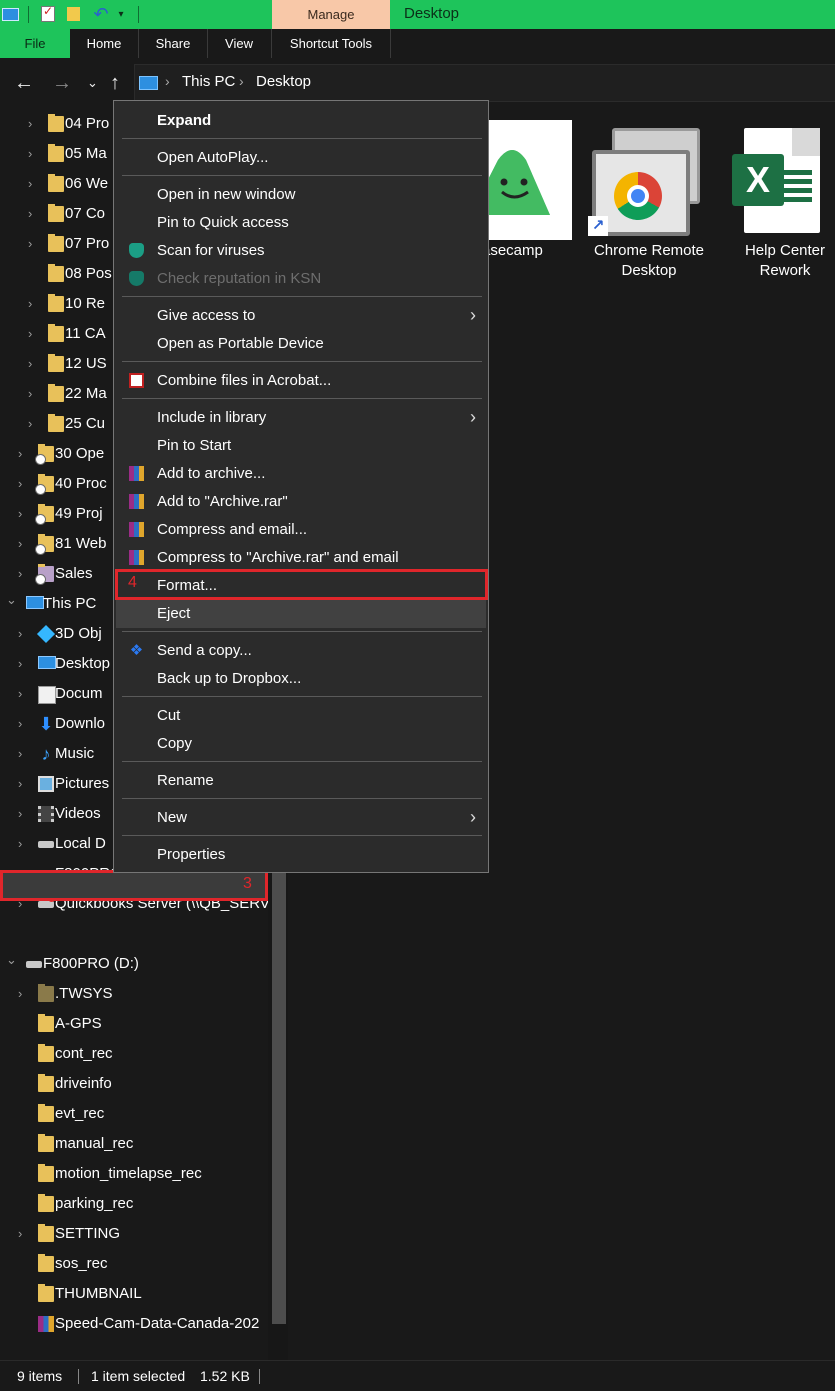 This screenshot has height=1391, width=835. What do you see at coordinates (24, 83) in the screenshot?
I see `back-arrow-icon: ←` at bounding box center [24, 83].